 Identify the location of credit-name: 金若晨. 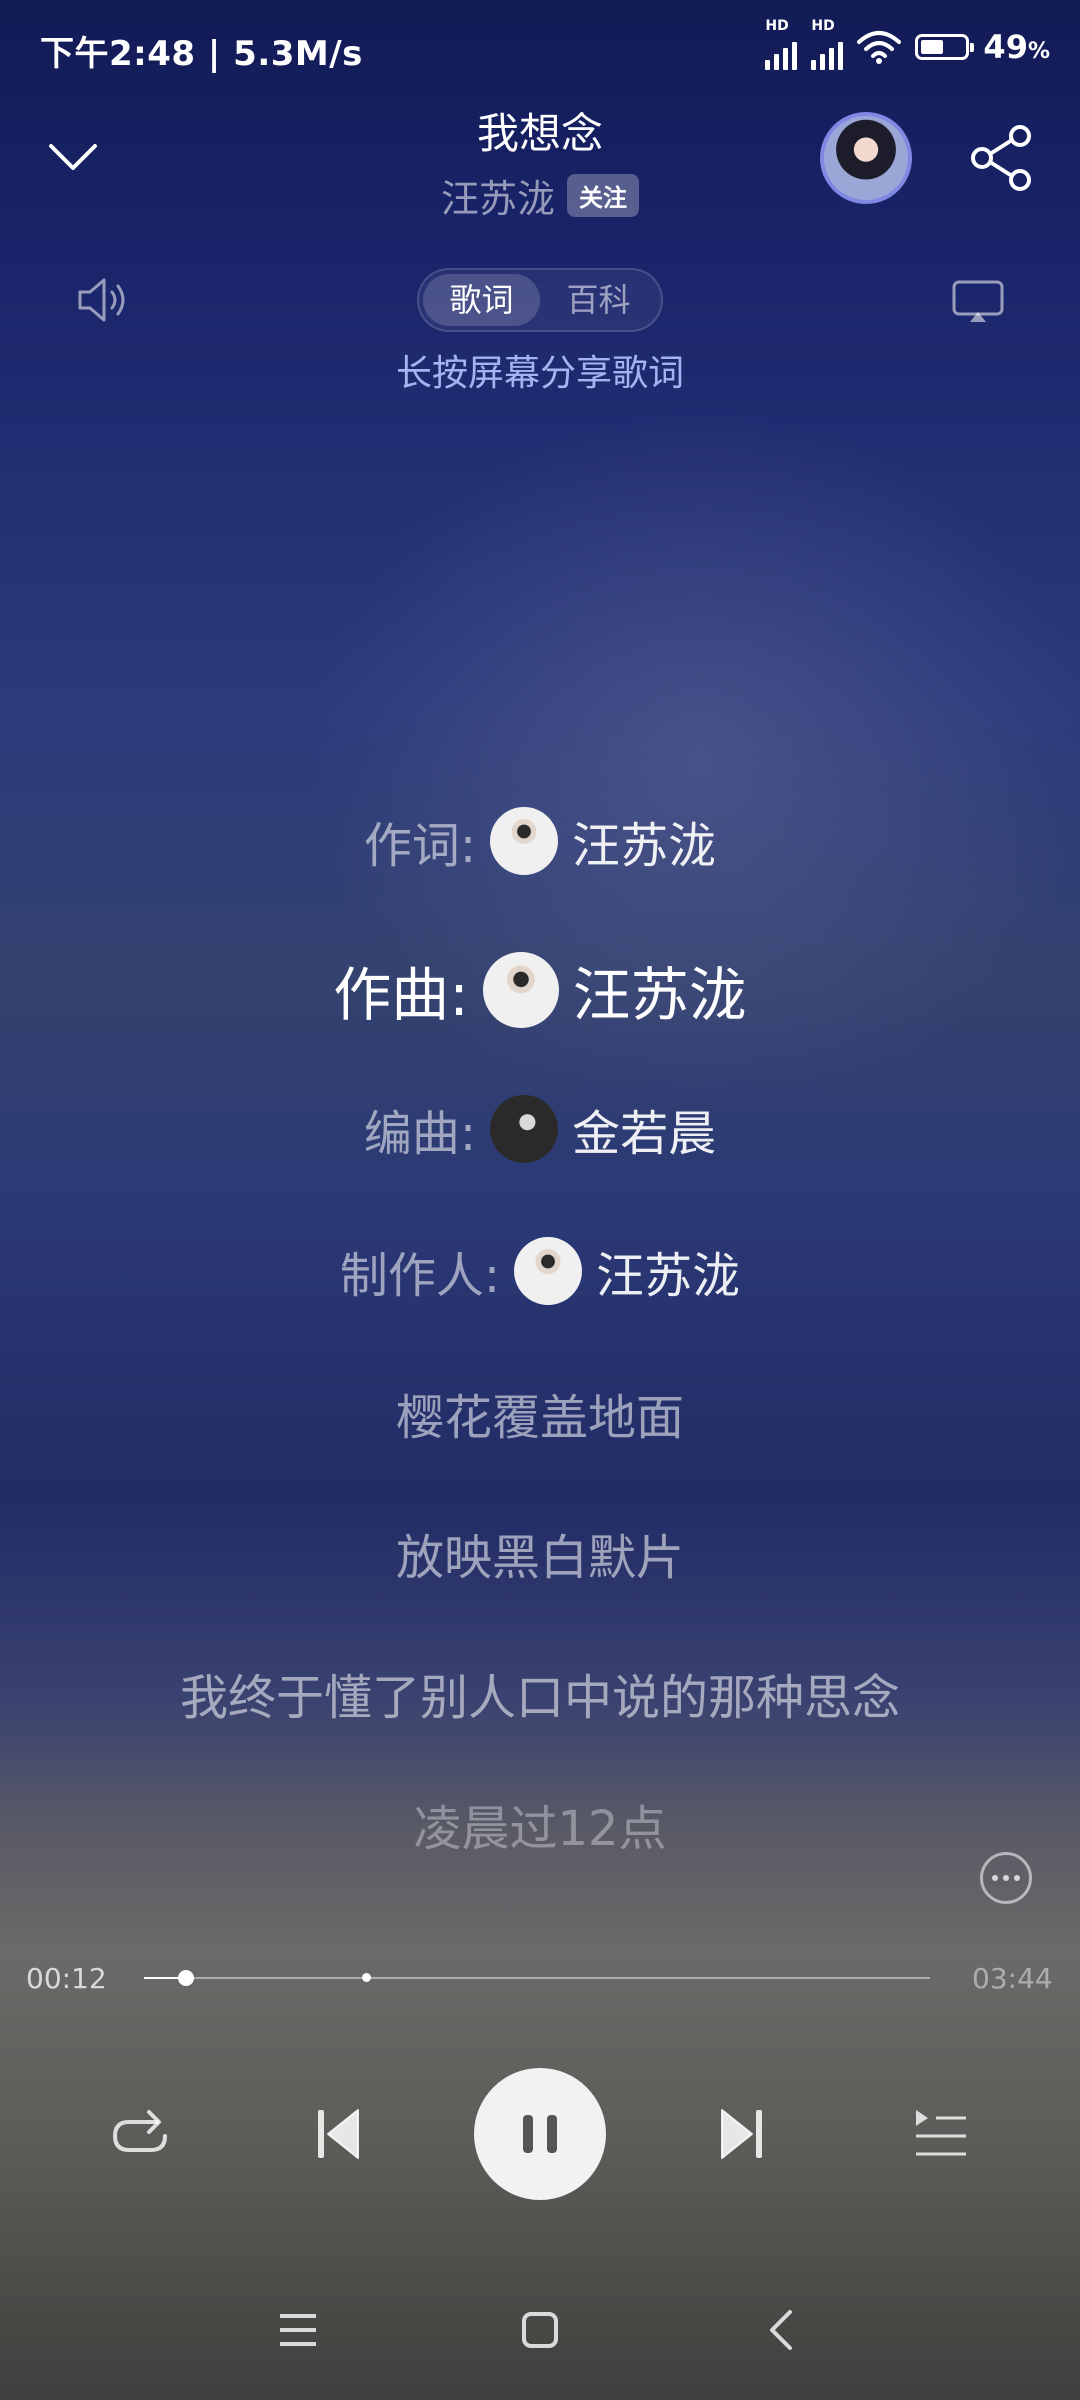
(644, 1129).